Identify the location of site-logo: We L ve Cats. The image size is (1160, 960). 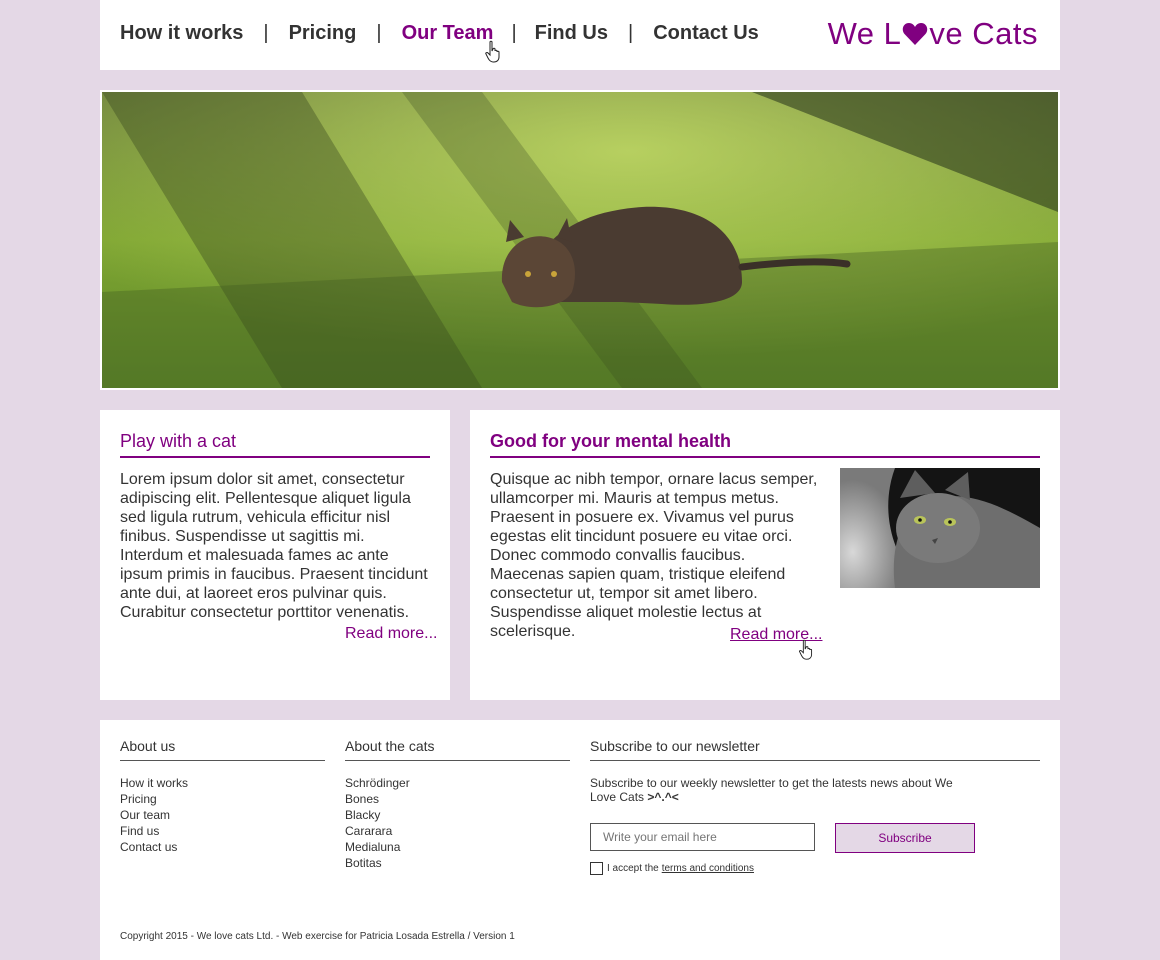
(933, 34).